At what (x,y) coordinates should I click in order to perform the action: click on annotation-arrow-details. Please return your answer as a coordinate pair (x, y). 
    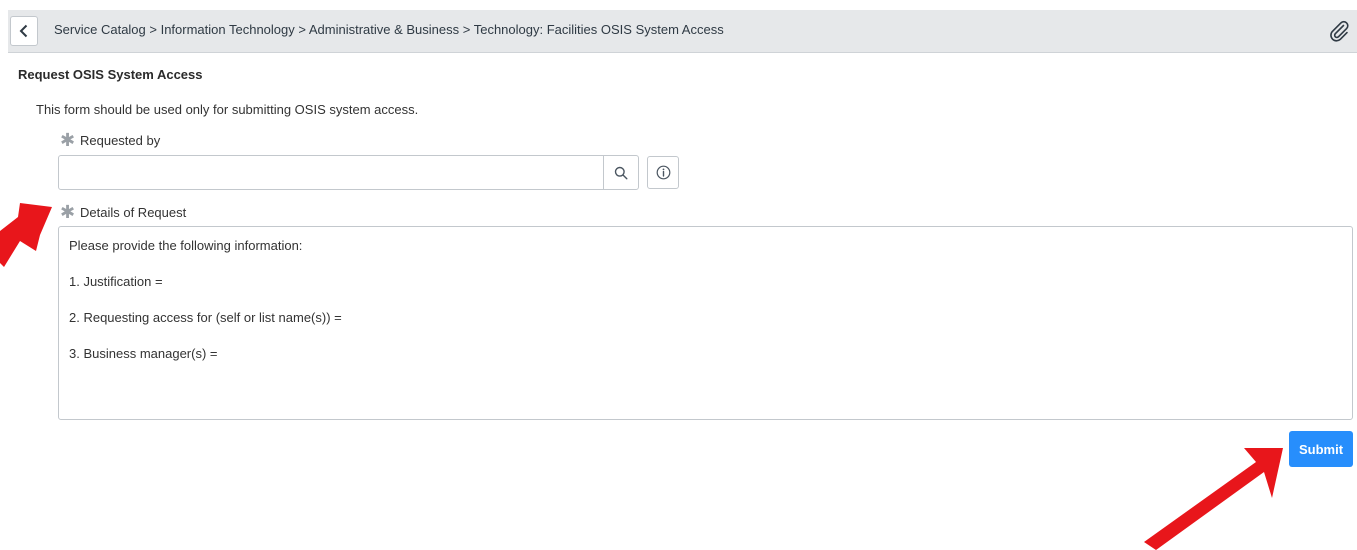
    Looking at the image, I should click on (26, 235).